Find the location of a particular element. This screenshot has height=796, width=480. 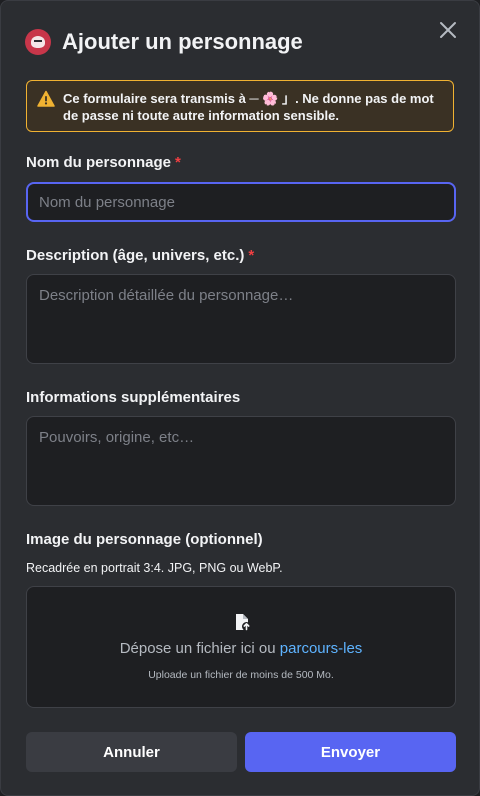

extra-info-label-text: Informations supplémentaires is located at coordinates (133, 397).